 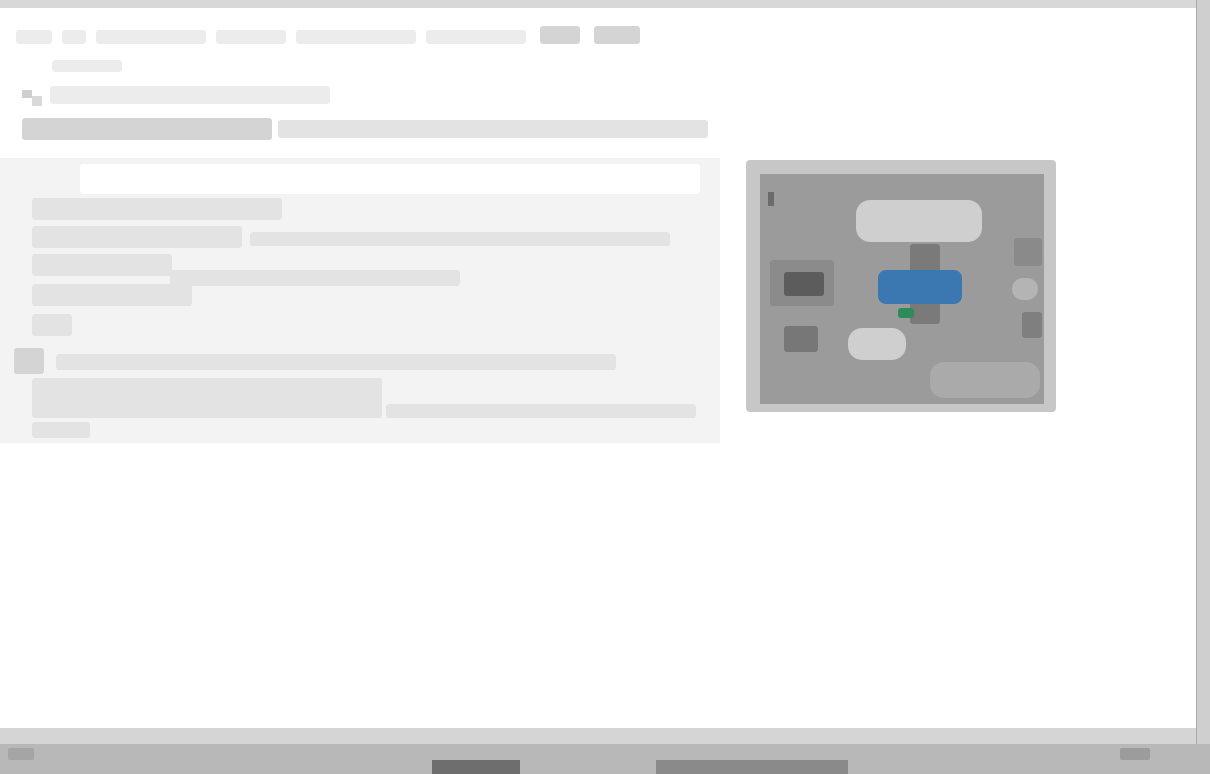 What do you see at coordinates (147, 129) in the screenshot?
I see `page-title` at bounding box center [147, 129].